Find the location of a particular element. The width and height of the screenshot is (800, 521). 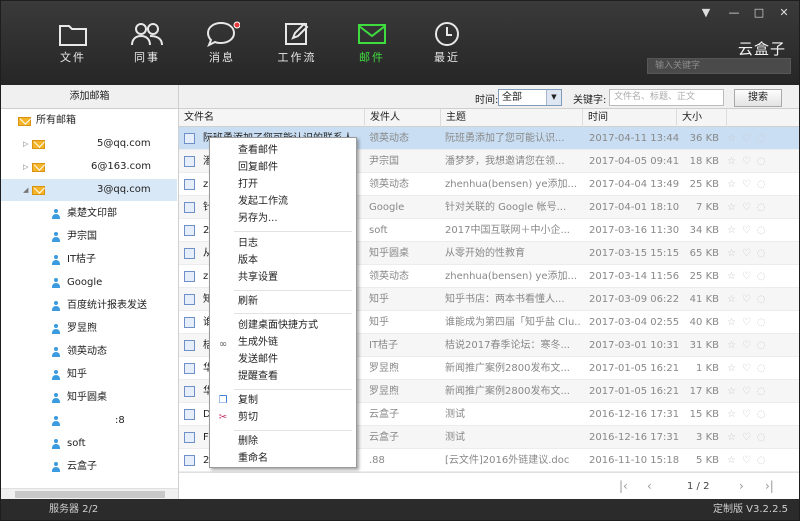

nav-messages-label: 消息 is located at coordinates (222, 57).